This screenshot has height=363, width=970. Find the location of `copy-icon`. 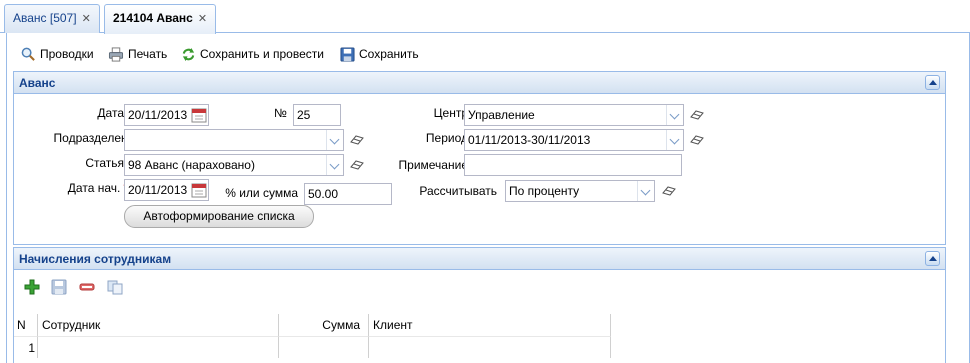

copy-icon is located at coordinates (115, 287).